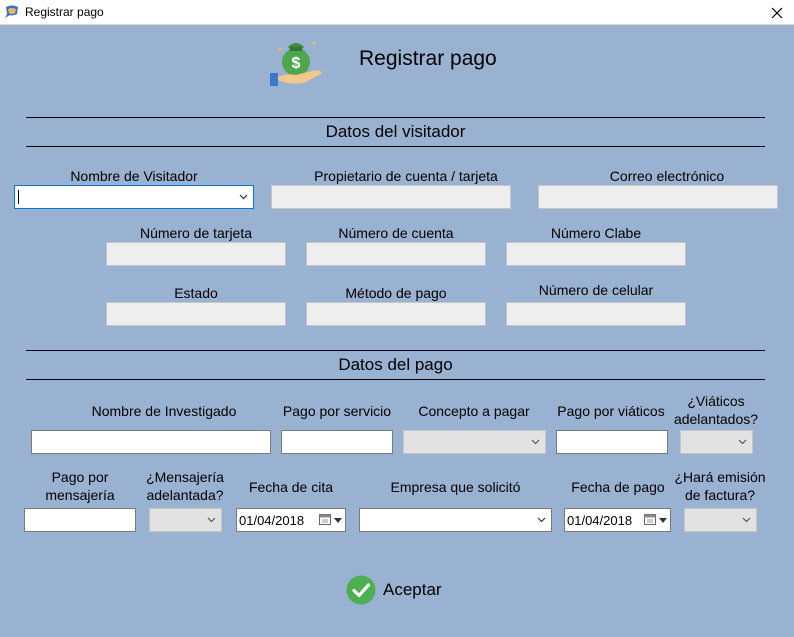  What do you see at coordinates (658, 197) in the screenshot?
I see `correo-field` at bounding box center [658, 197].